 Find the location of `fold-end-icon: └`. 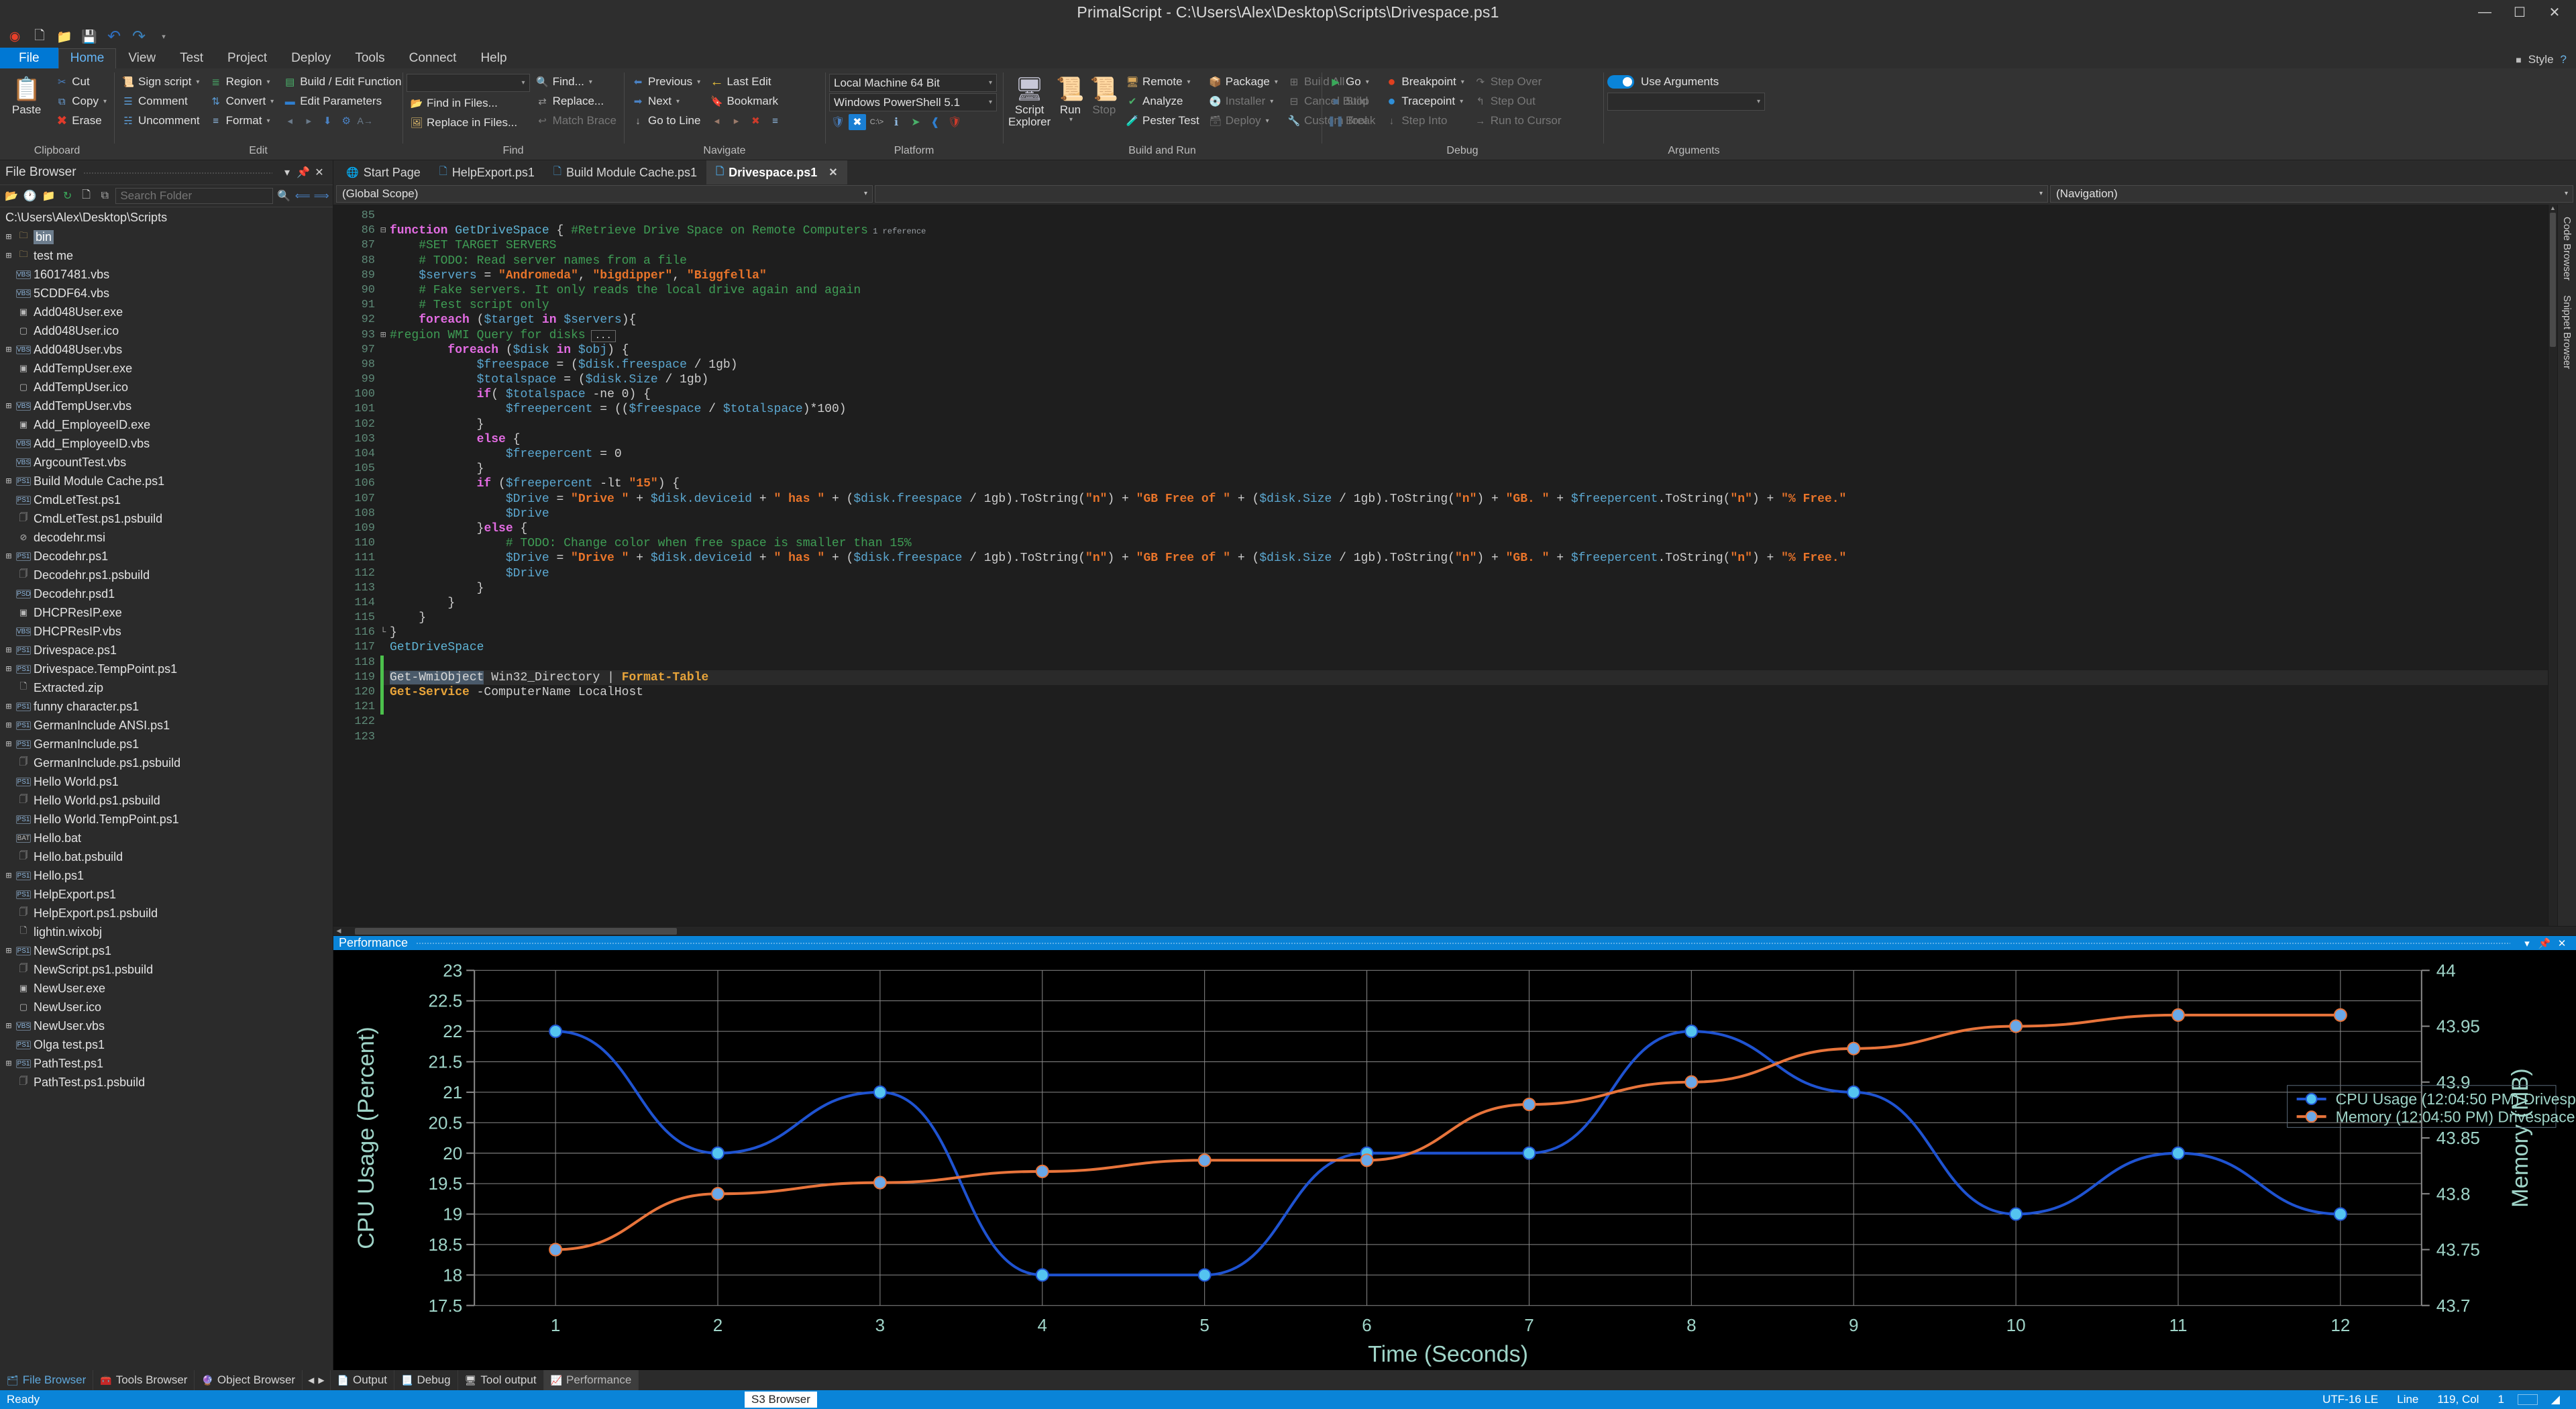

fold-end-icon: └ is located at coordinates (383, 632).